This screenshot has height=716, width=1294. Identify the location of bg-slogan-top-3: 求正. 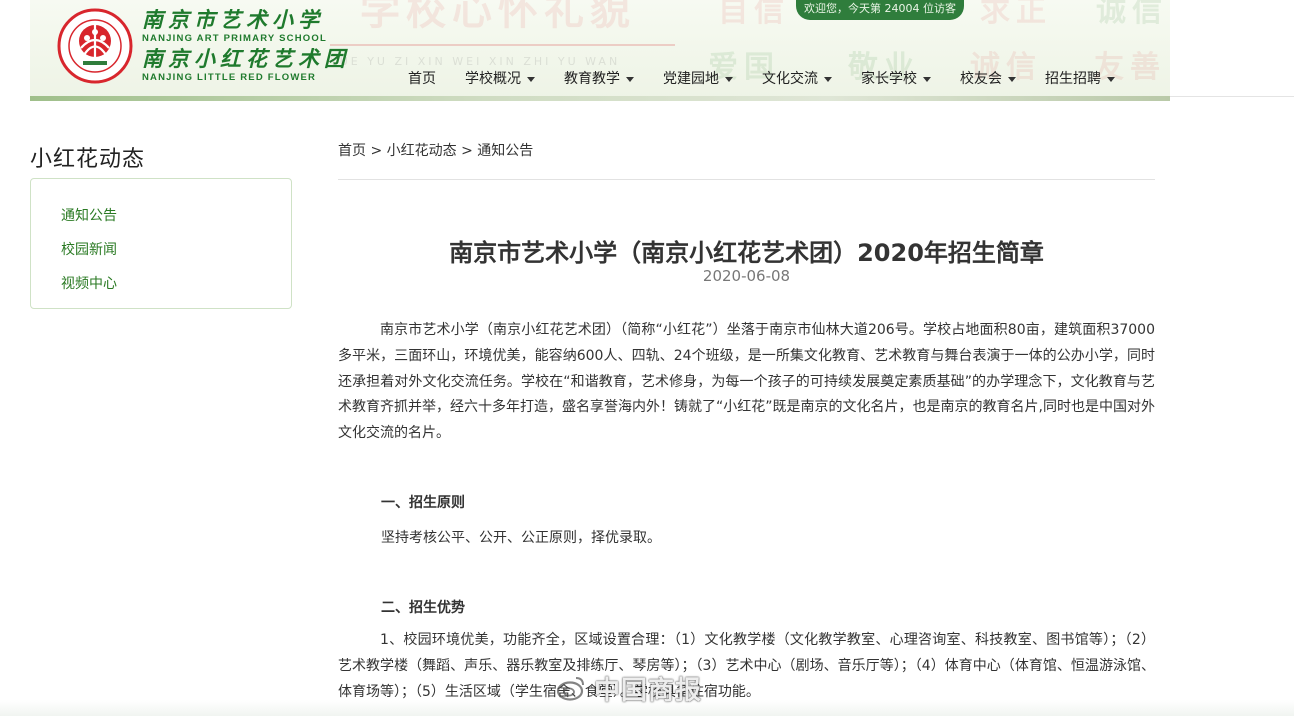
(1016, 14).